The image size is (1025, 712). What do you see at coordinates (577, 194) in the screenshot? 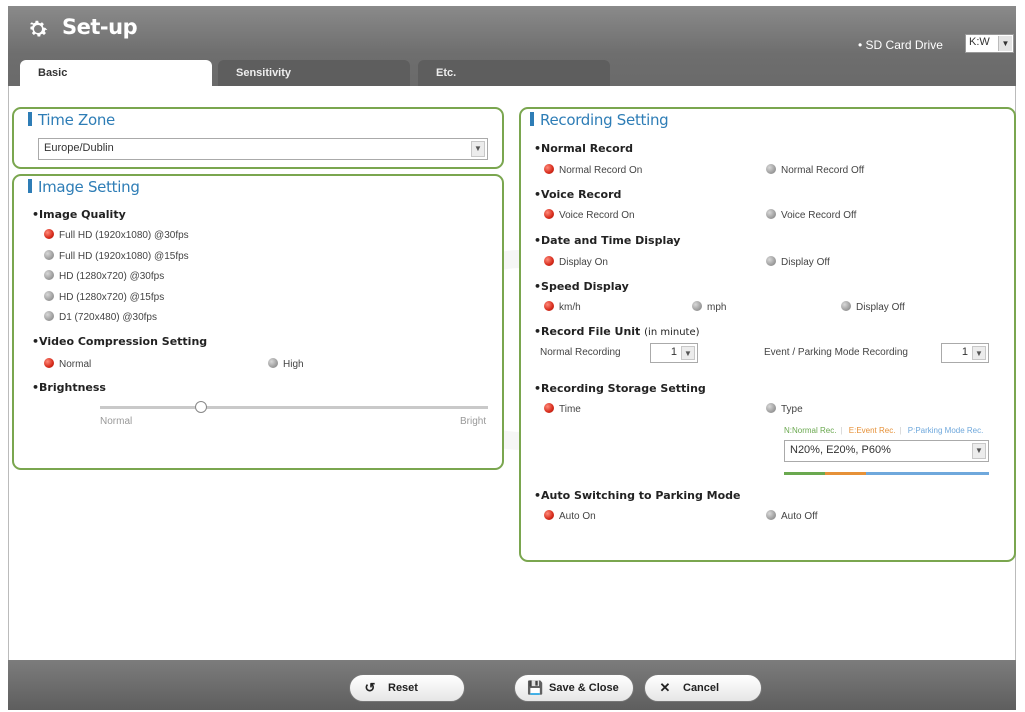
I see `voice-record-label: Voice Record` at bounding box center [577, 194].